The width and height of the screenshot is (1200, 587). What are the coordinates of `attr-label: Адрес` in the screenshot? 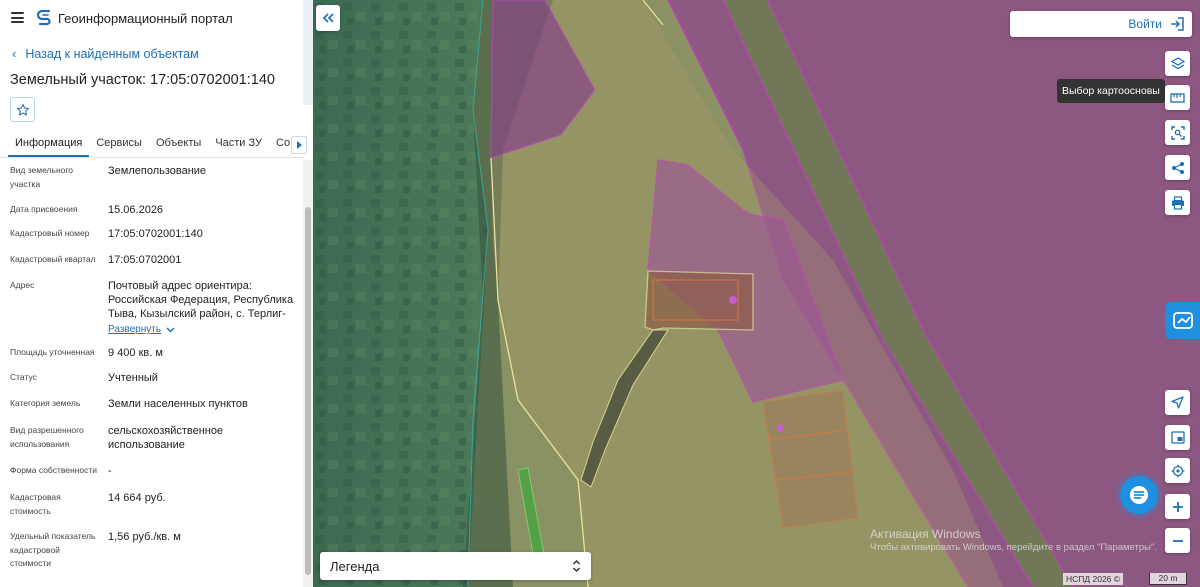 It's located at (22, 285).